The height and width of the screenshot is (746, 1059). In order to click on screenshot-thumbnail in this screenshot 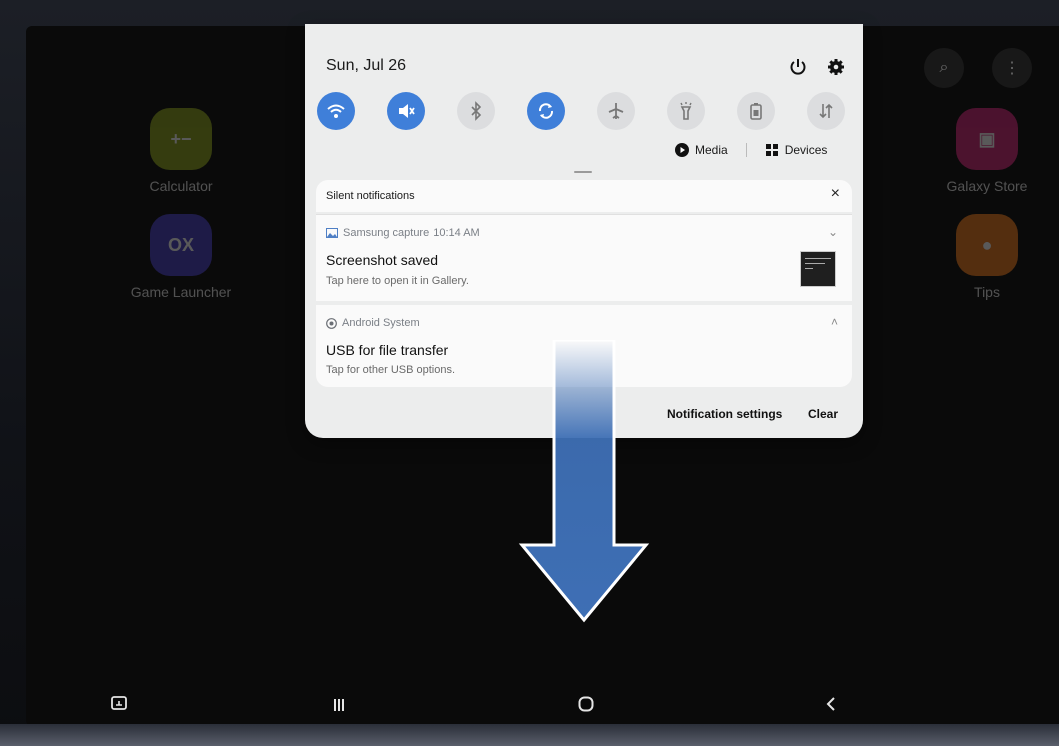, I will do `click(818, 269)`.